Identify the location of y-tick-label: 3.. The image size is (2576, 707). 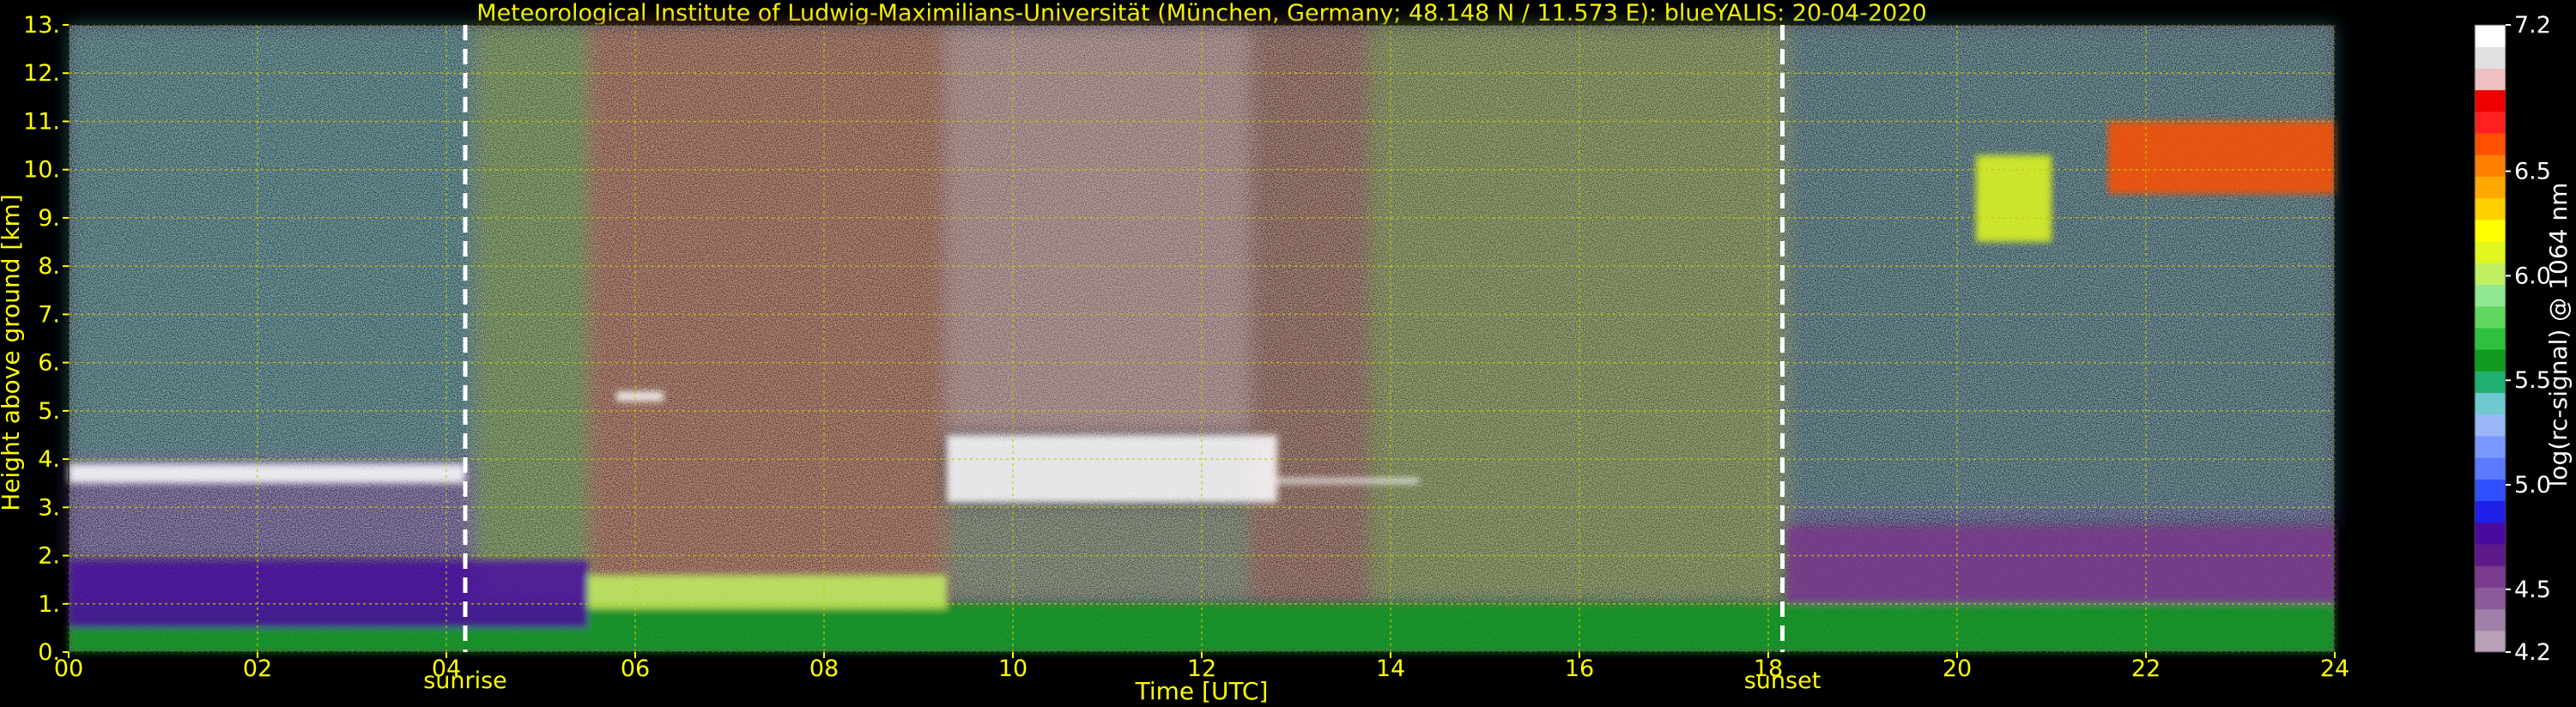
(49, 508).